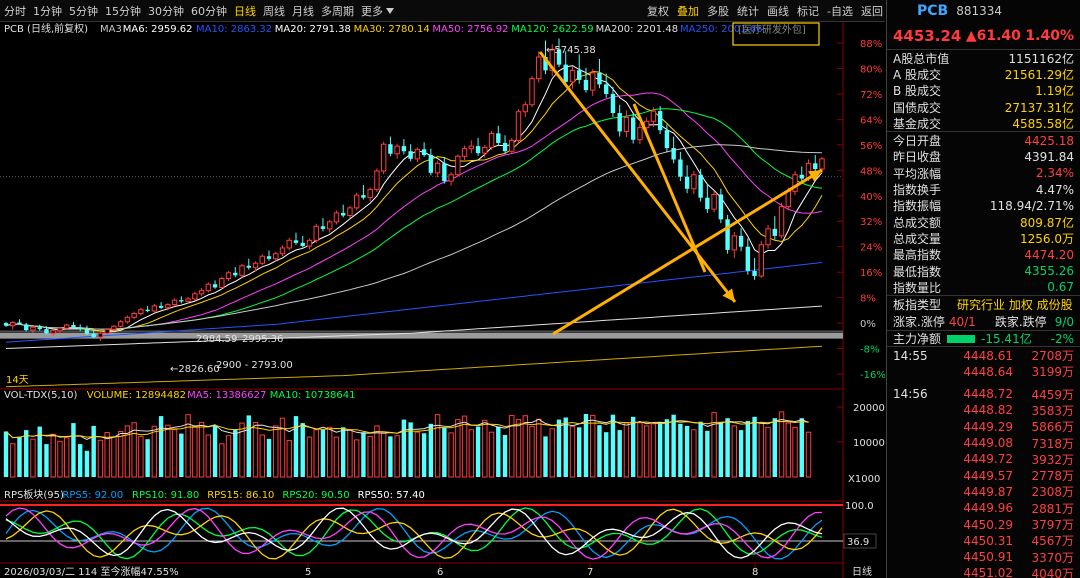 This screenshot has height=578, width=1080. I want to click on rps-line, so click(414, 533).